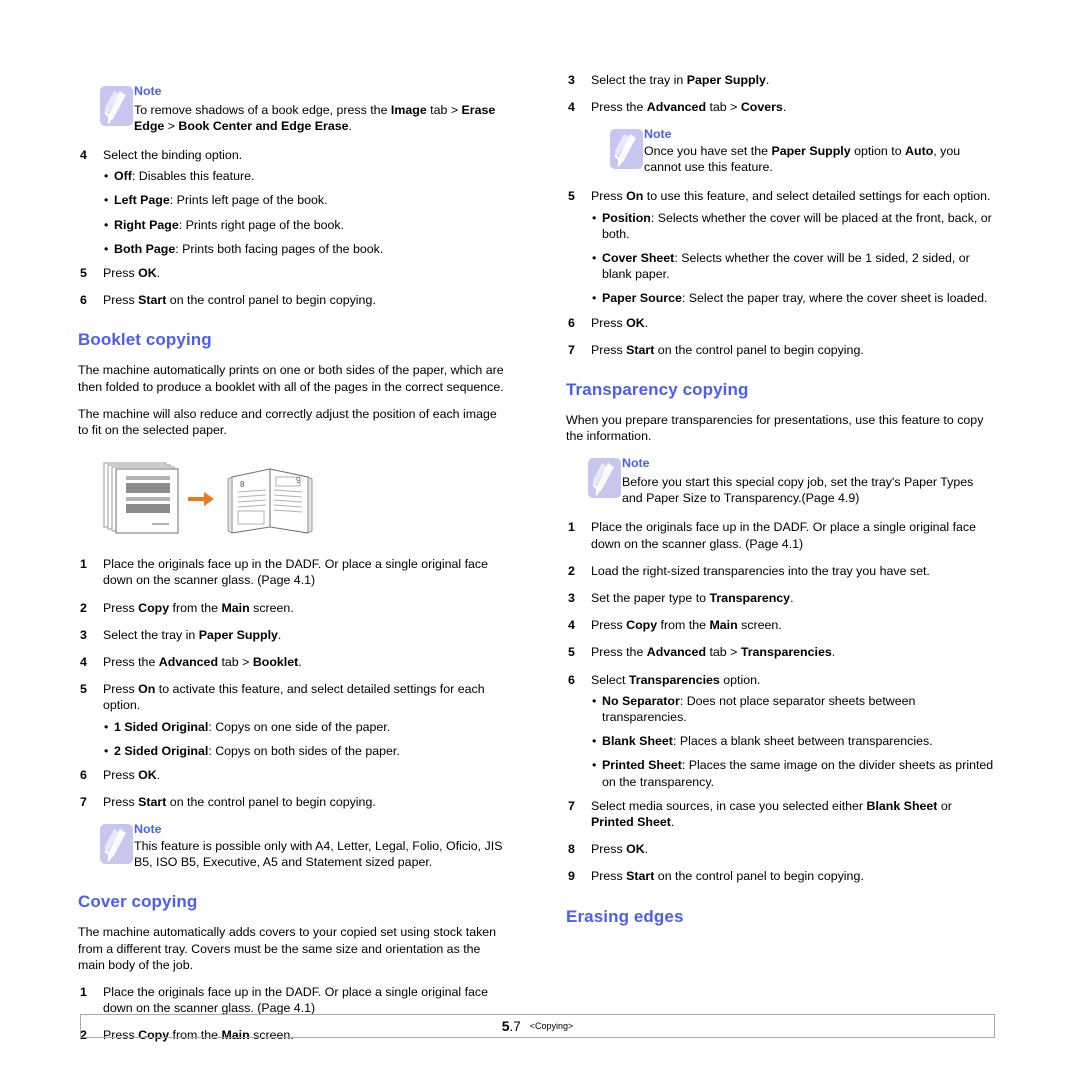  Describe the element at coordinates (639, 80) in the screenshot. I see `step-text: Select the tray in` at that location.